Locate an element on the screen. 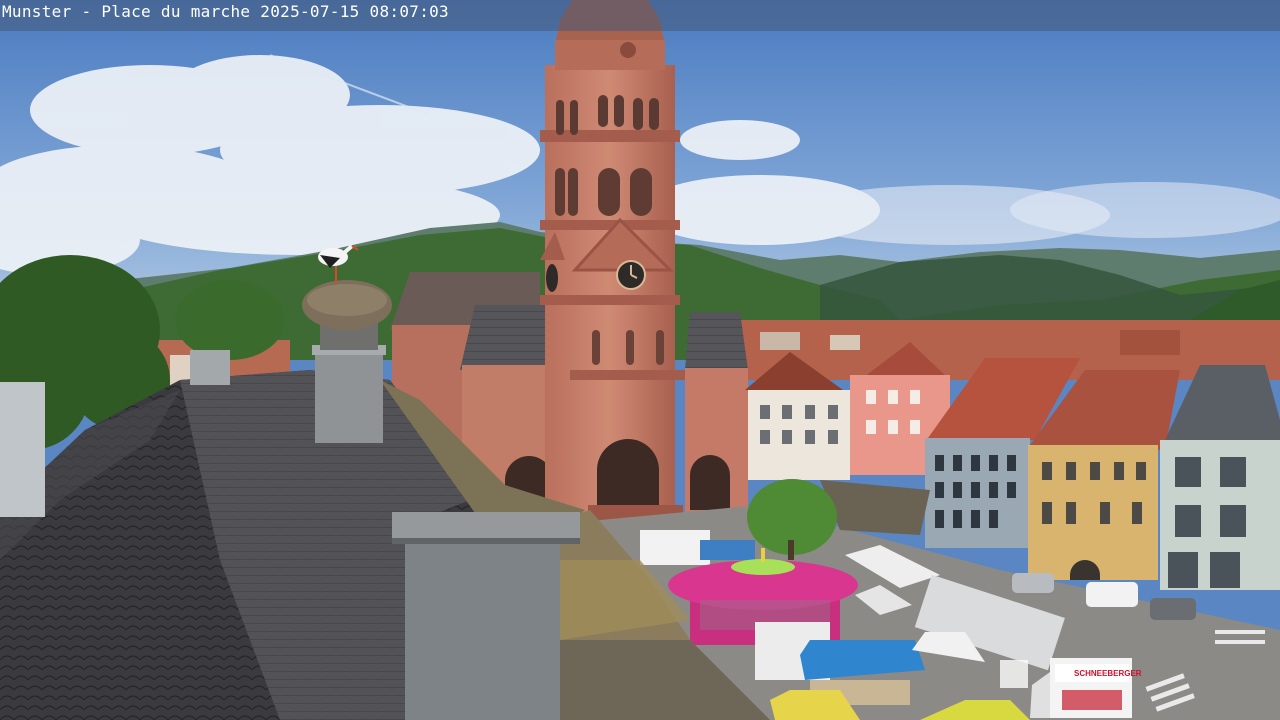 This screenshot has height=720, width=1280. location-label: Munster - Place du marche is located at coordinates (126, 11).